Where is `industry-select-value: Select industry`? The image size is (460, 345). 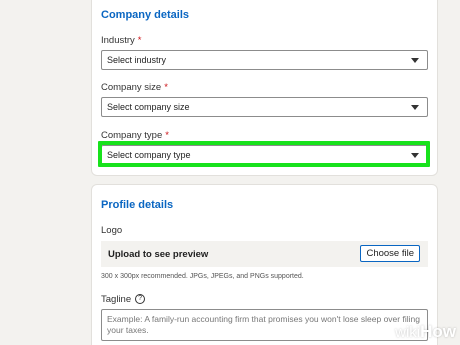 industry-select-value: Select industry is located at coordinates (137, 60).